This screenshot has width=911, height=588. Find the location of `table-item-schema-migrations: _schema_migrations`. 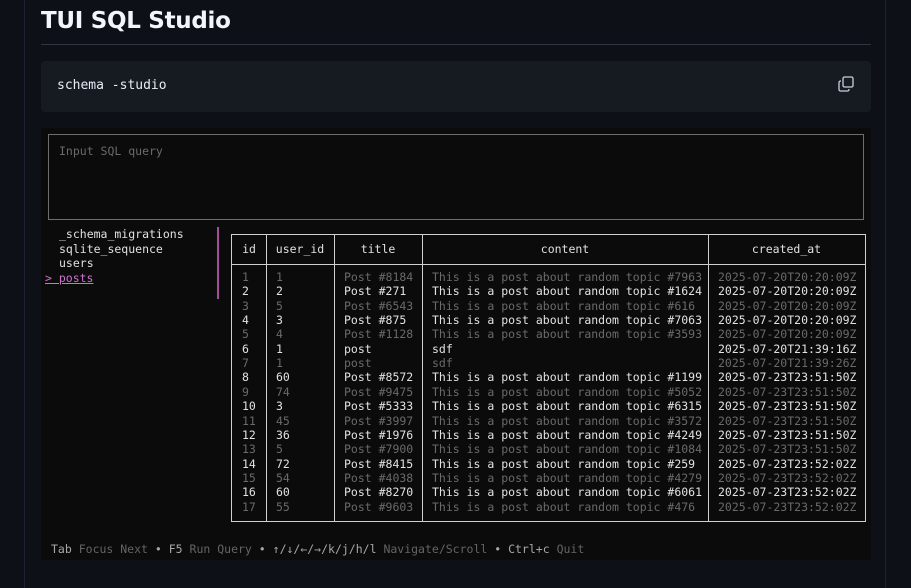

table-item-schema-migrations: _schema_migrations is located at coordinates (121, 234).